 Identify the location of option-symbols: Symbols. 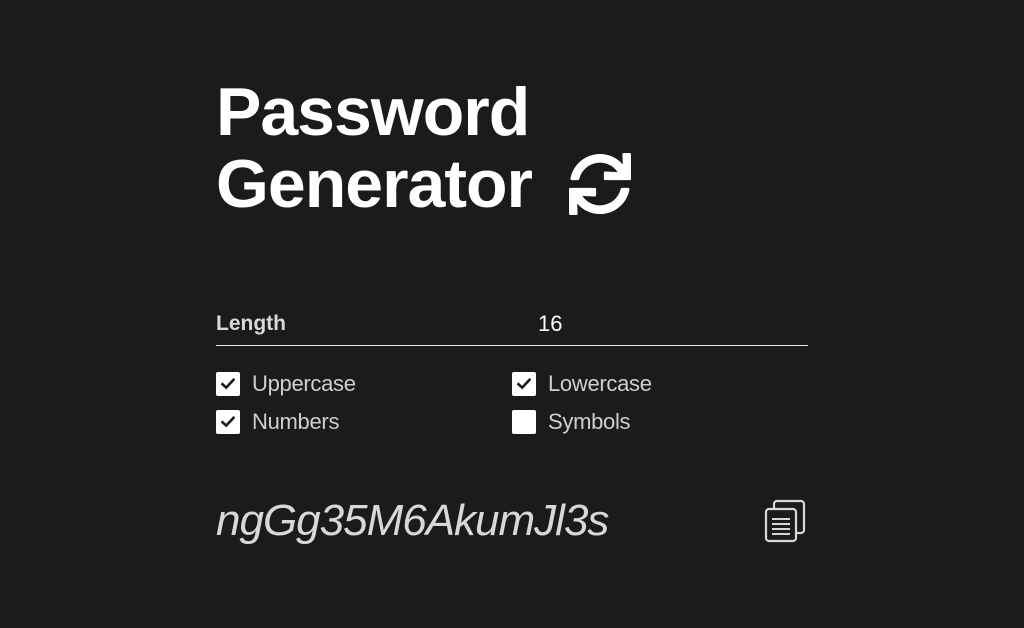
(660, 421).